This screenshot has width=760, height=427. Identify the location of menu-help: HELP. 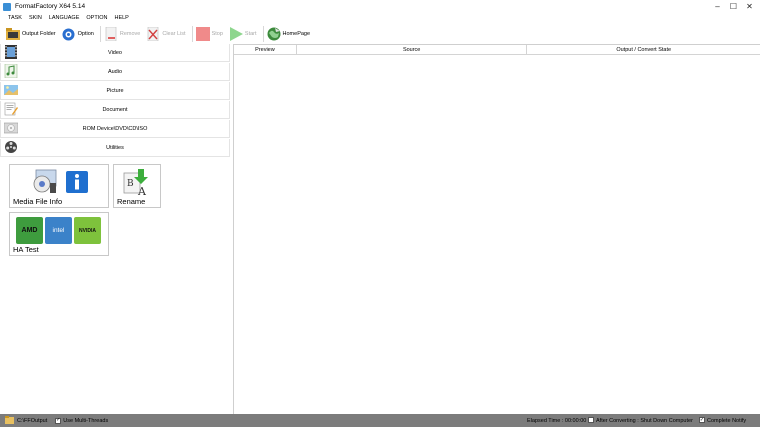
(121, 18).